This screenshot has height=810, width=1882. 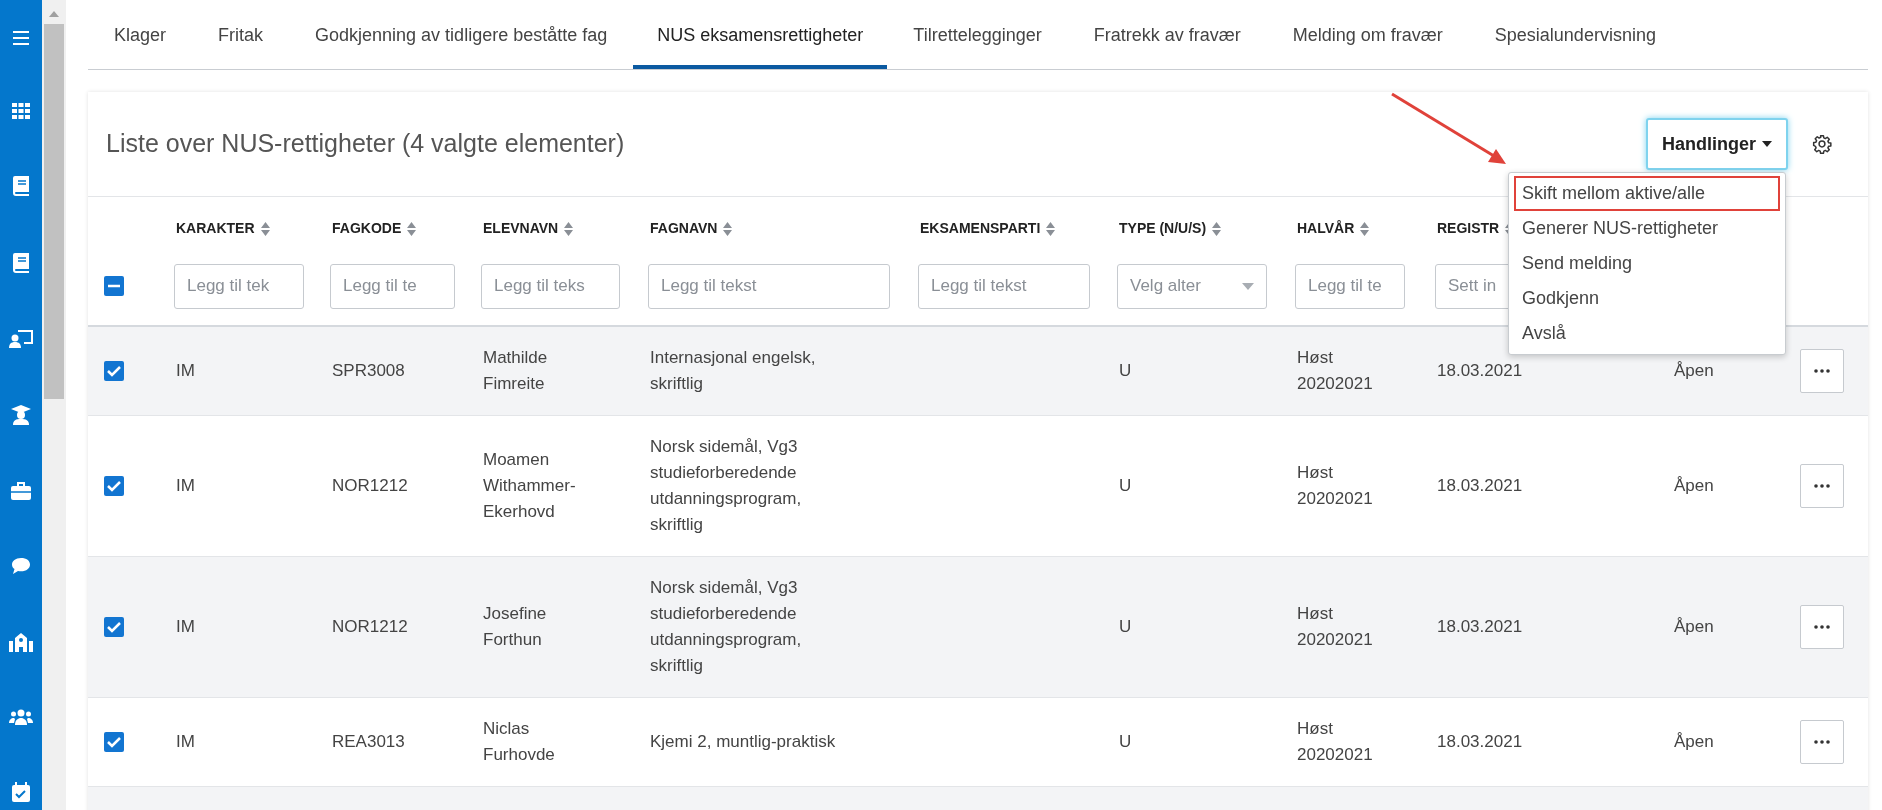 I want to click on column-header: REGISTR, so click(x=1468, y=228).